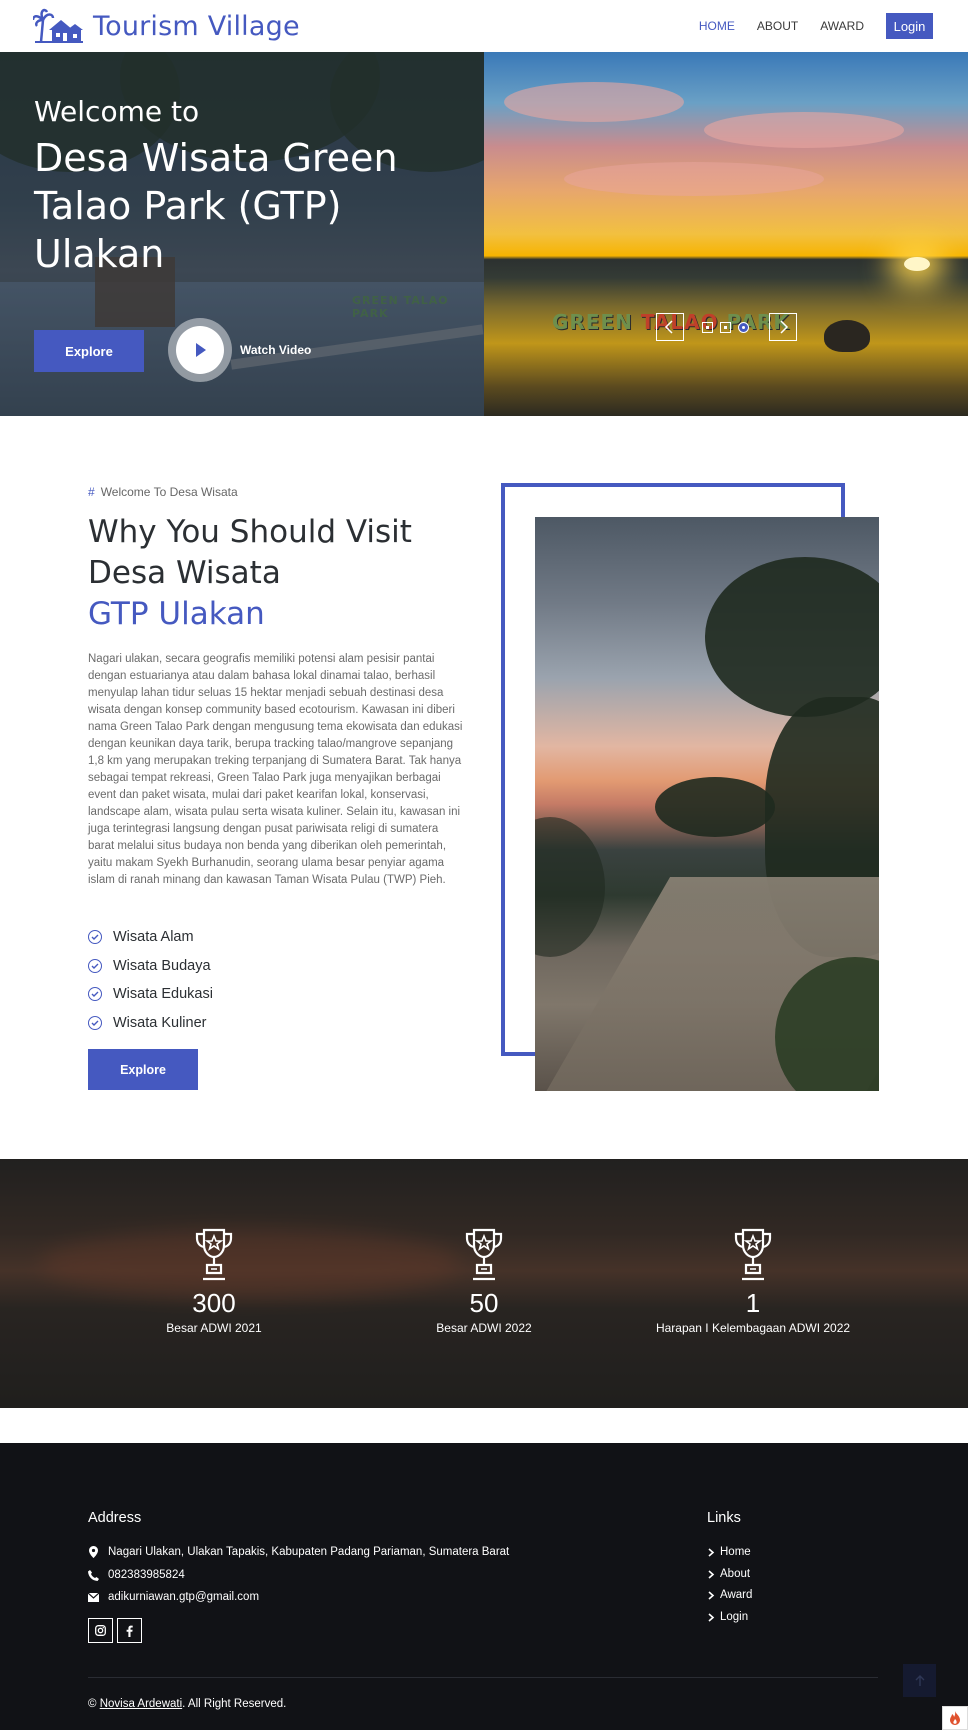 This screenshot has width=968, height=1730. I want to click on main-nav: HOME ABOUT AWARD Login, so click(805, 26).